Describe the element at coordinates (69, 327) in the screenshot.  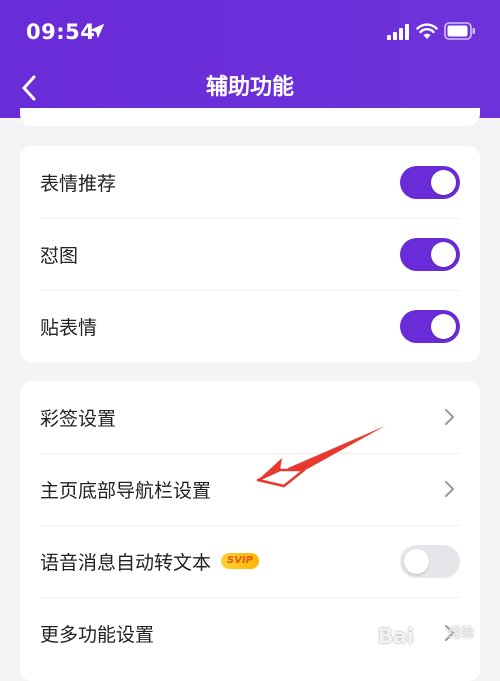
I see `sticker-label: 贴表情` at that location.